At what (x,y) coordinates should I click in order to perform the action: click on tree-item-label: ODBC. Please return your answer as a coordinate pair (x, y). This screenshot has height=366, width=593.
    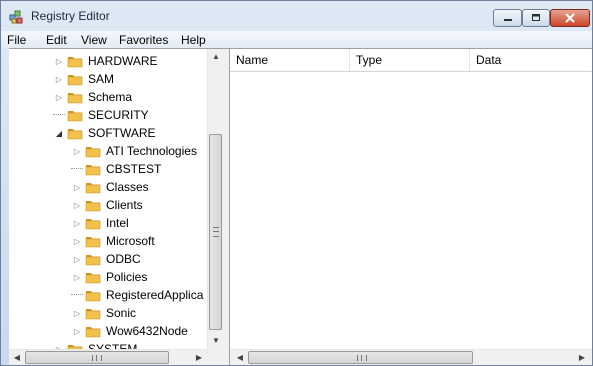
    Looking at the image, I should click on (123, 259).